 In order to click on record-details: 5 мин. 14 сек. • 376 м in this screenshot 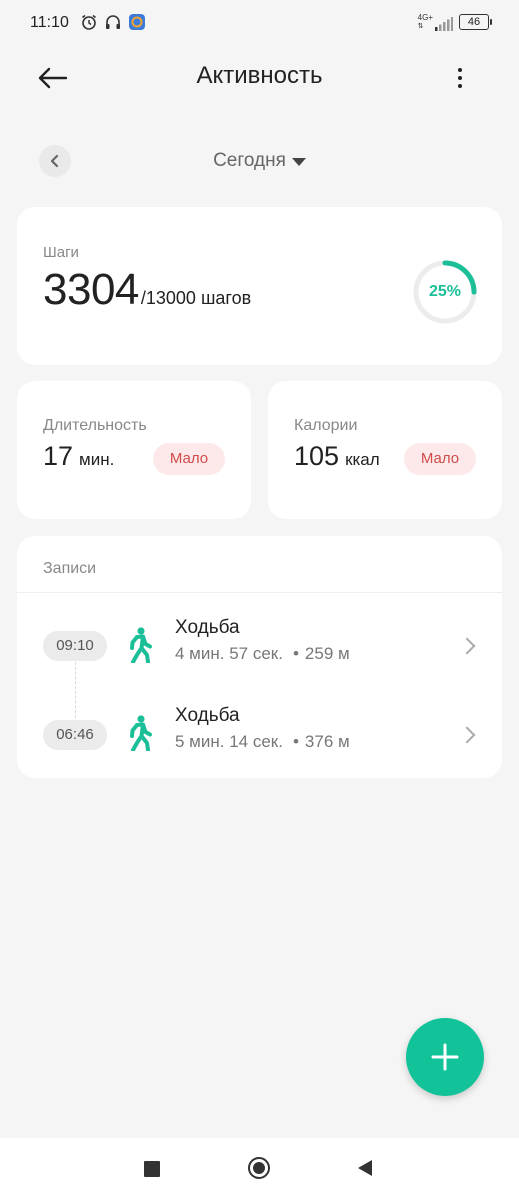, I will do `click(262, 741)`.